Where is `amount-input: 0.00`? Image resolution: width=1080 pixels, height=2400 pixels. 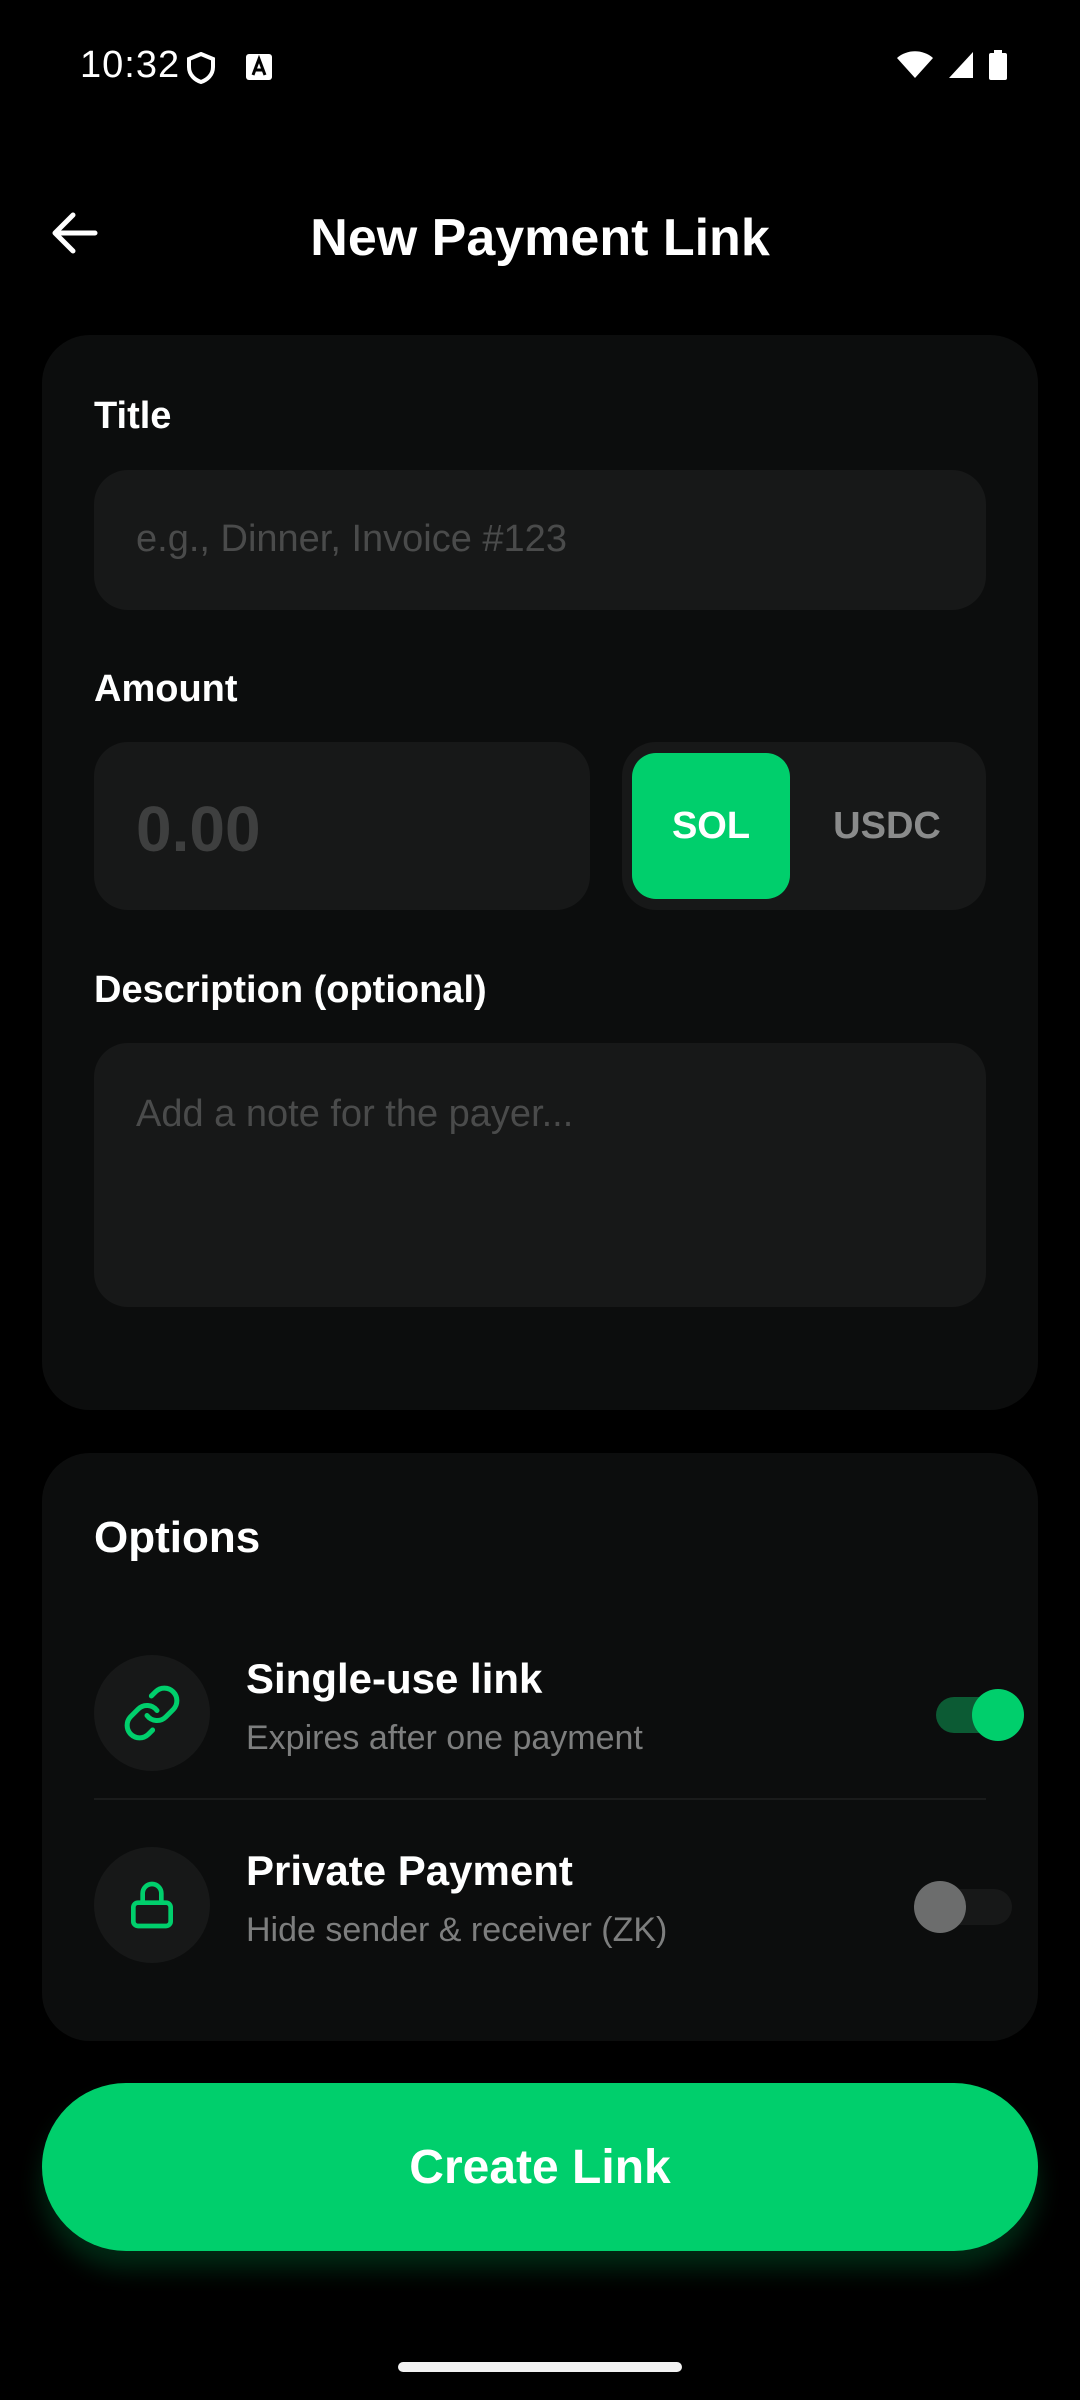 amount-input: 0.00 is located at coordinates (342, 826).